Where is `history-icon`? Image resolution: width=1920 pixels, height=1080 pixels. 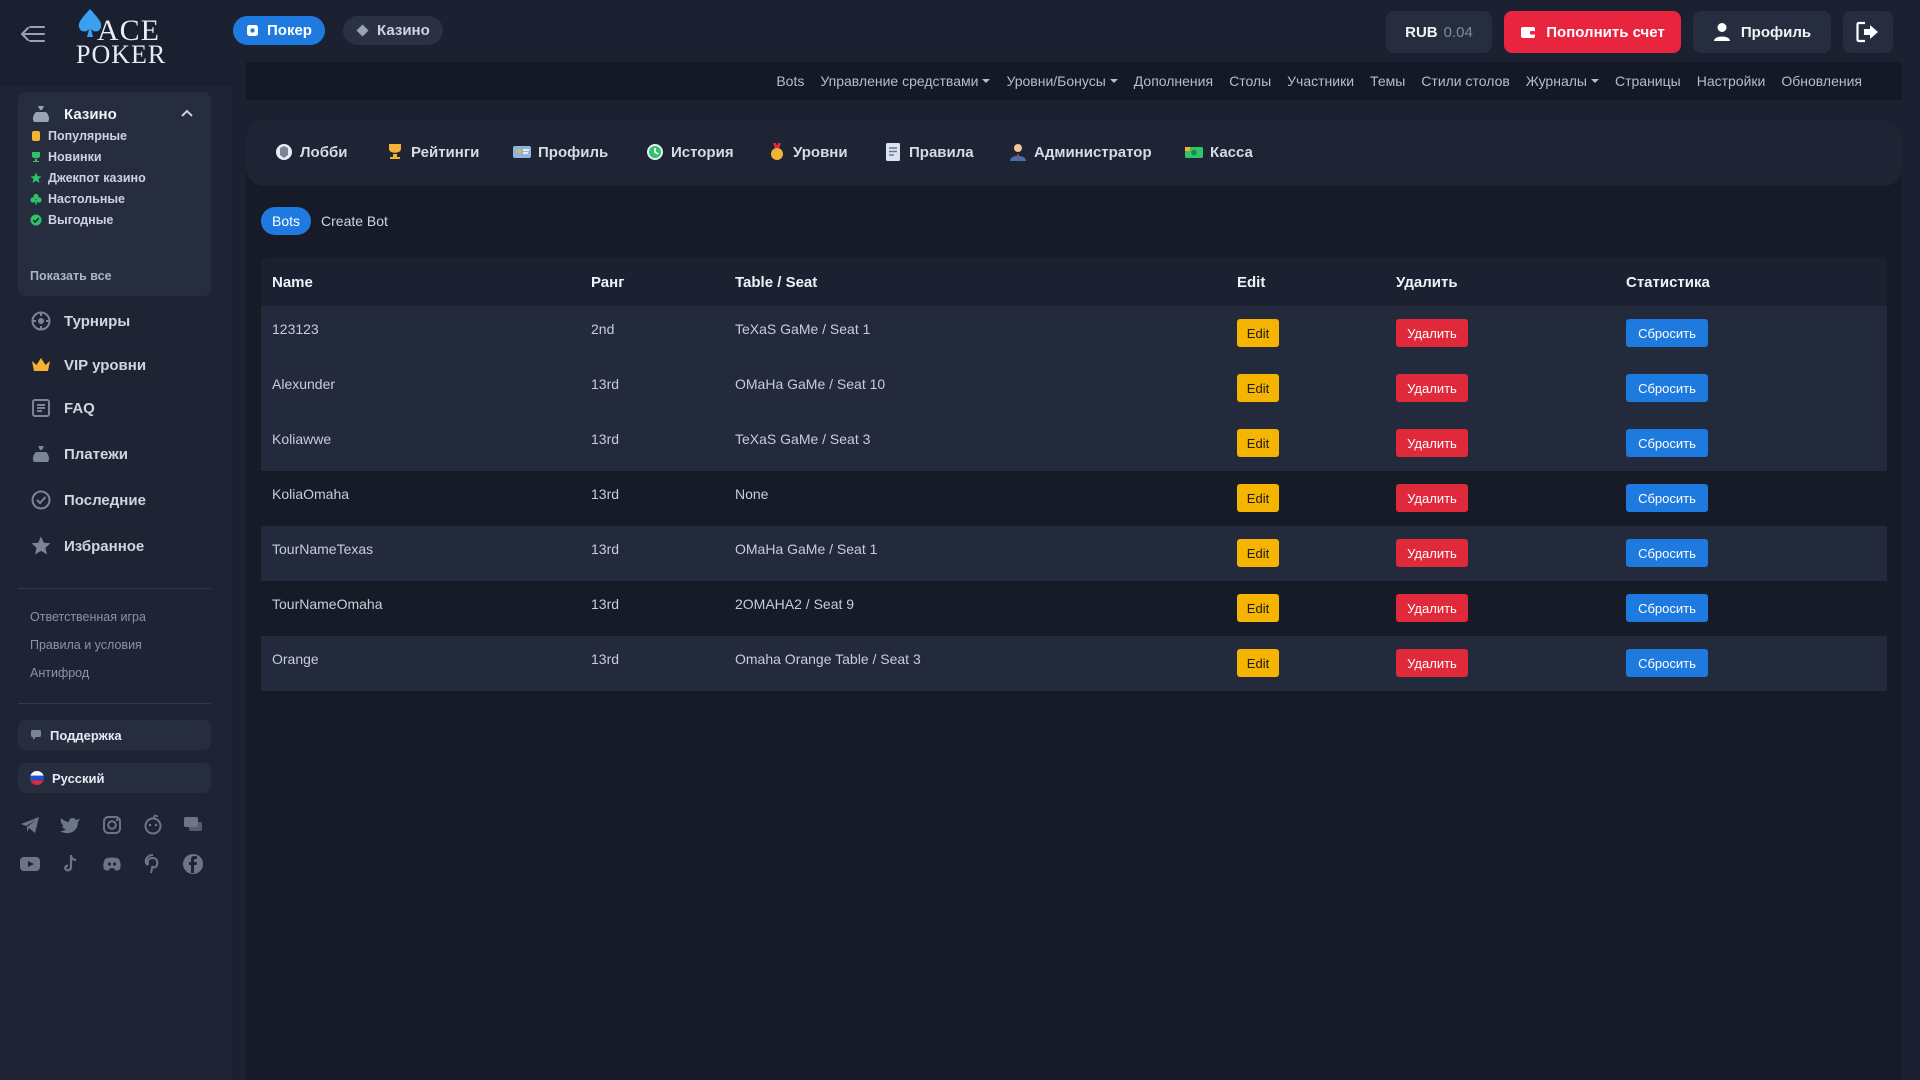 history-icon is located at coordinates (655, 152).